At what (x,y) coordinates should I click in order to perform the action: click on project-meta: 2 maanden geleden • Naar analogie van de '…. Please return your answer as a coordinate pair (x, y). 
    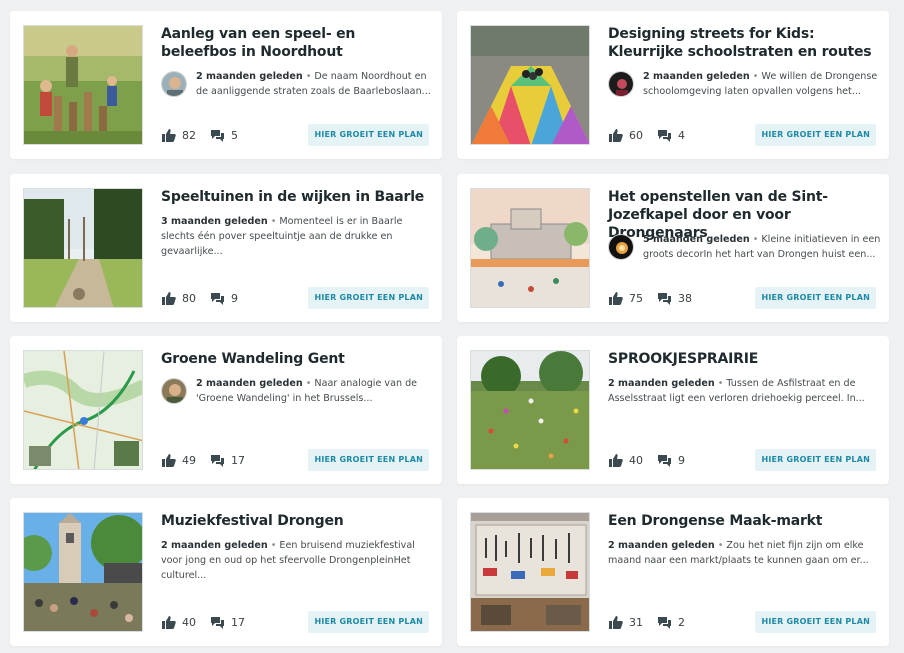
    Looking at the image, I should click on (307, 391).